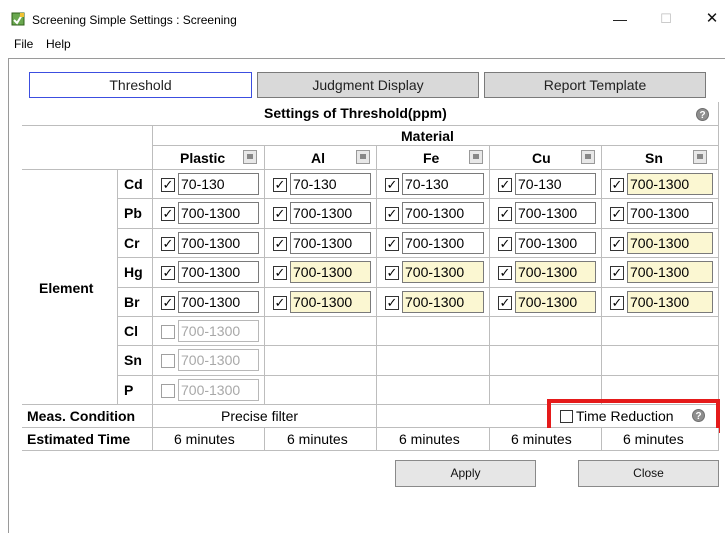 The image size is (725, 533). What do you see at coordinates (203, 158) in the screenshot?
I see `material-label: Plastic` at bounding box center [203, 158].